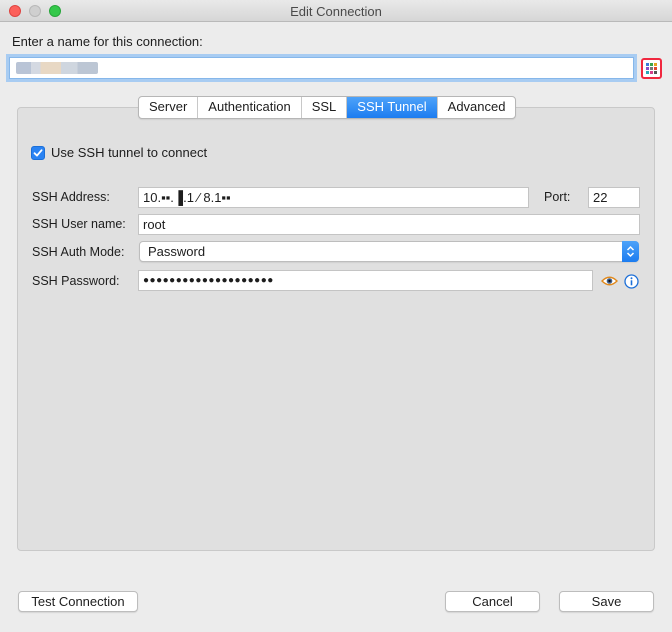  Describe the element at coordinates (477, 107) in the screenshot. I see `tab-advanced: Advanced` at that location.